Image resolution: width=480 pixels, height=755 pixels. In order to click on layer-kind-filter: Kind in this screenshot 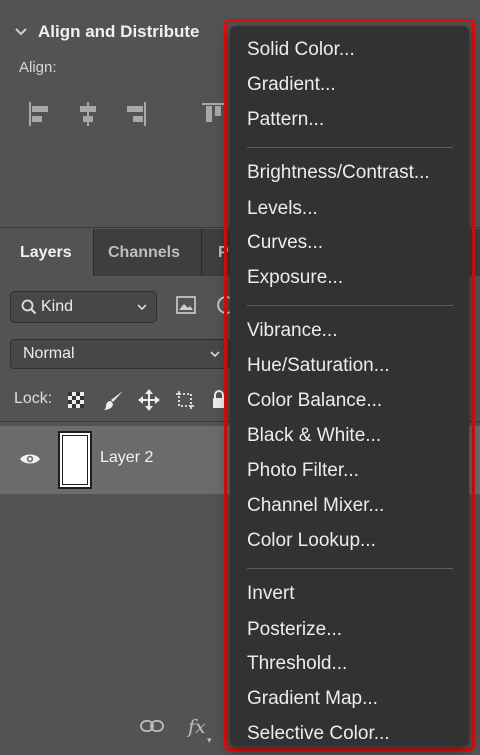, I will do `click(83, 307)`.